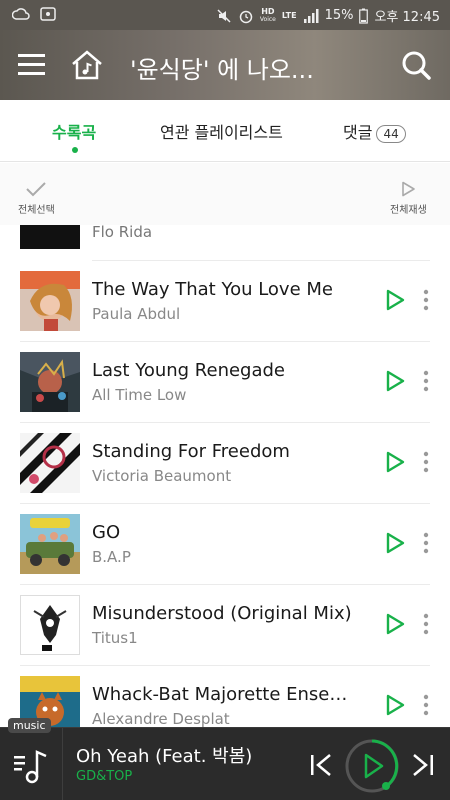 The image size is (450, 800). What do you see at coordinates (164, 756) in the screenshot?
I see `now-playing-title: Oh Yeah (Feat. 박봄)` at bounding box center [164, 756].